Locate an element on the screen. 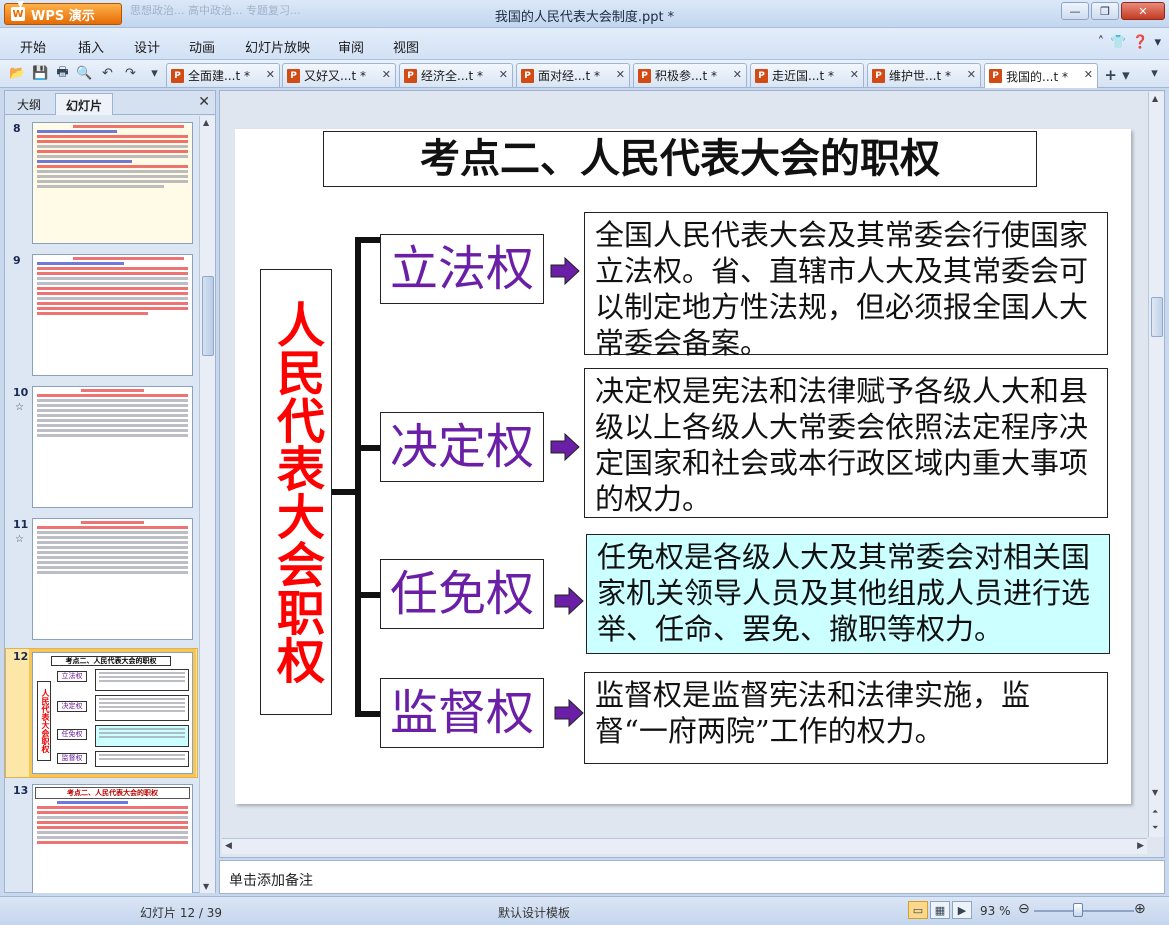 This screenshot has height=925, width=1169. doc-tab: P 走近国...t * ✕ is located at coordinates (807, 75).